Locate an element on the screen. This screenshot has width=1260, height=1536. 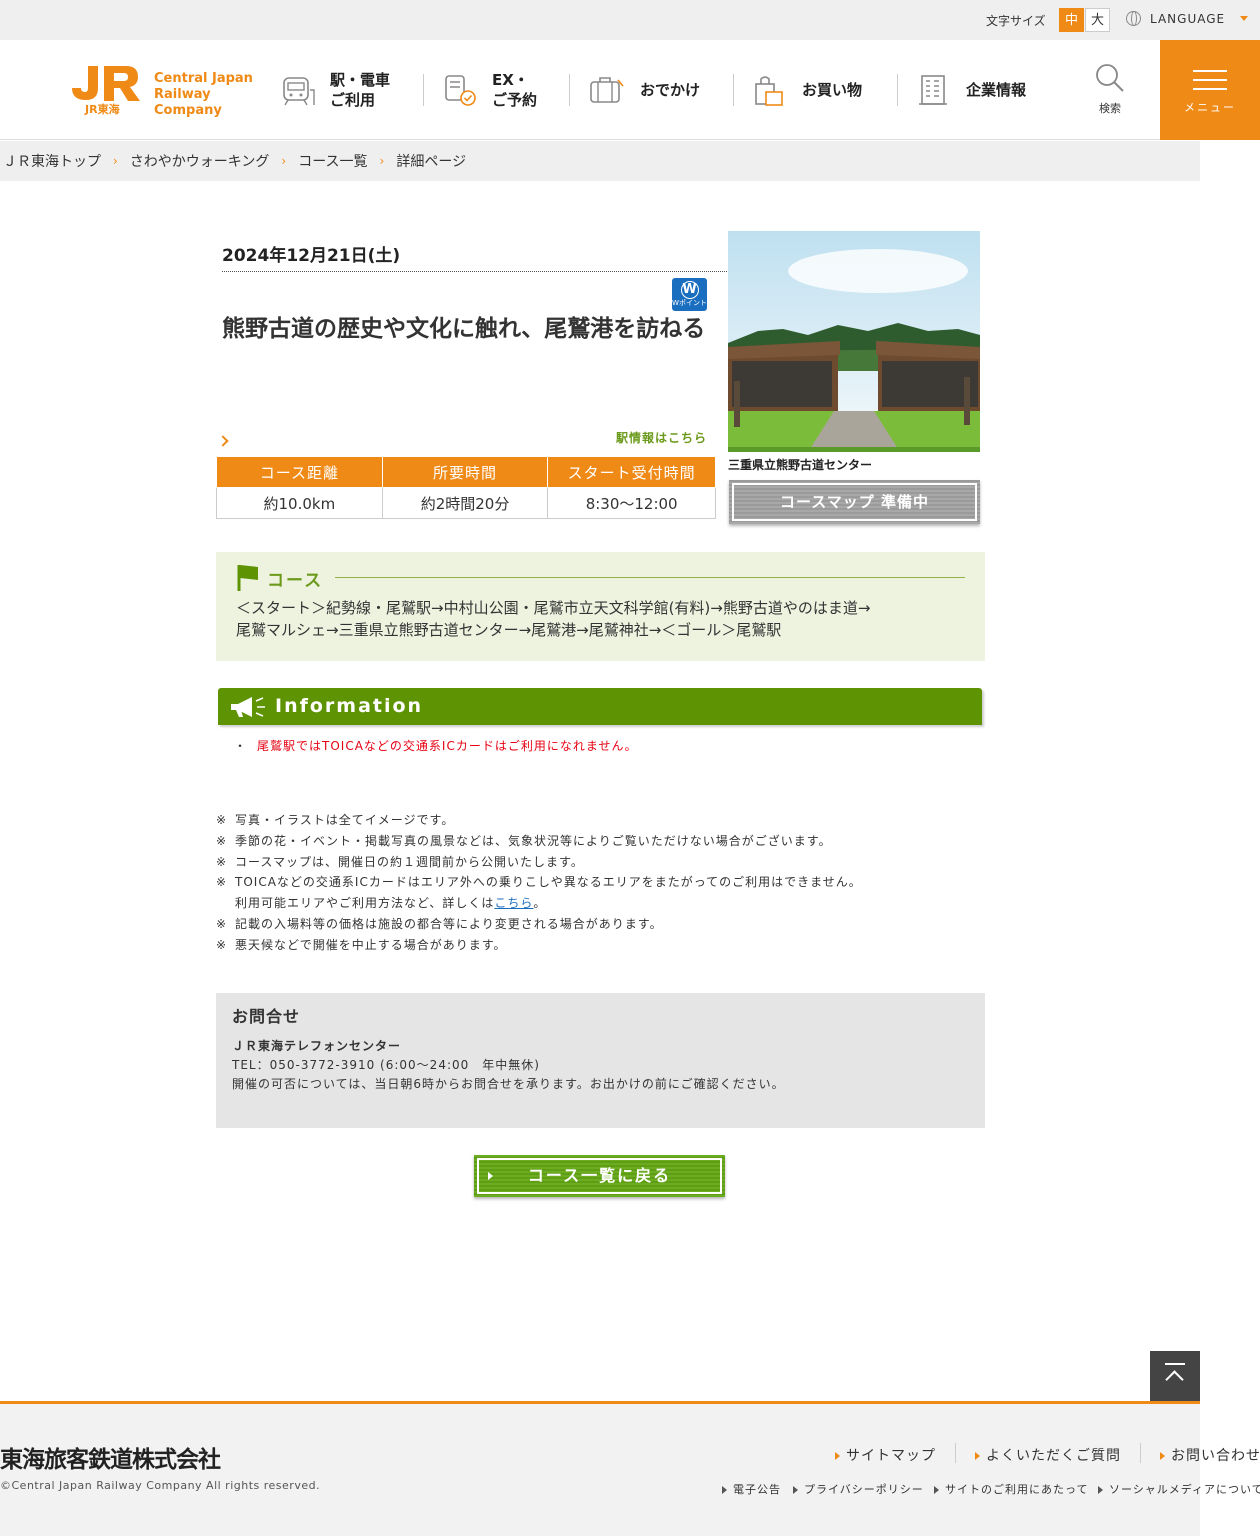
breadcrumb-item-top: ＪＲ東海トップ is located at coordinates (52, 161).